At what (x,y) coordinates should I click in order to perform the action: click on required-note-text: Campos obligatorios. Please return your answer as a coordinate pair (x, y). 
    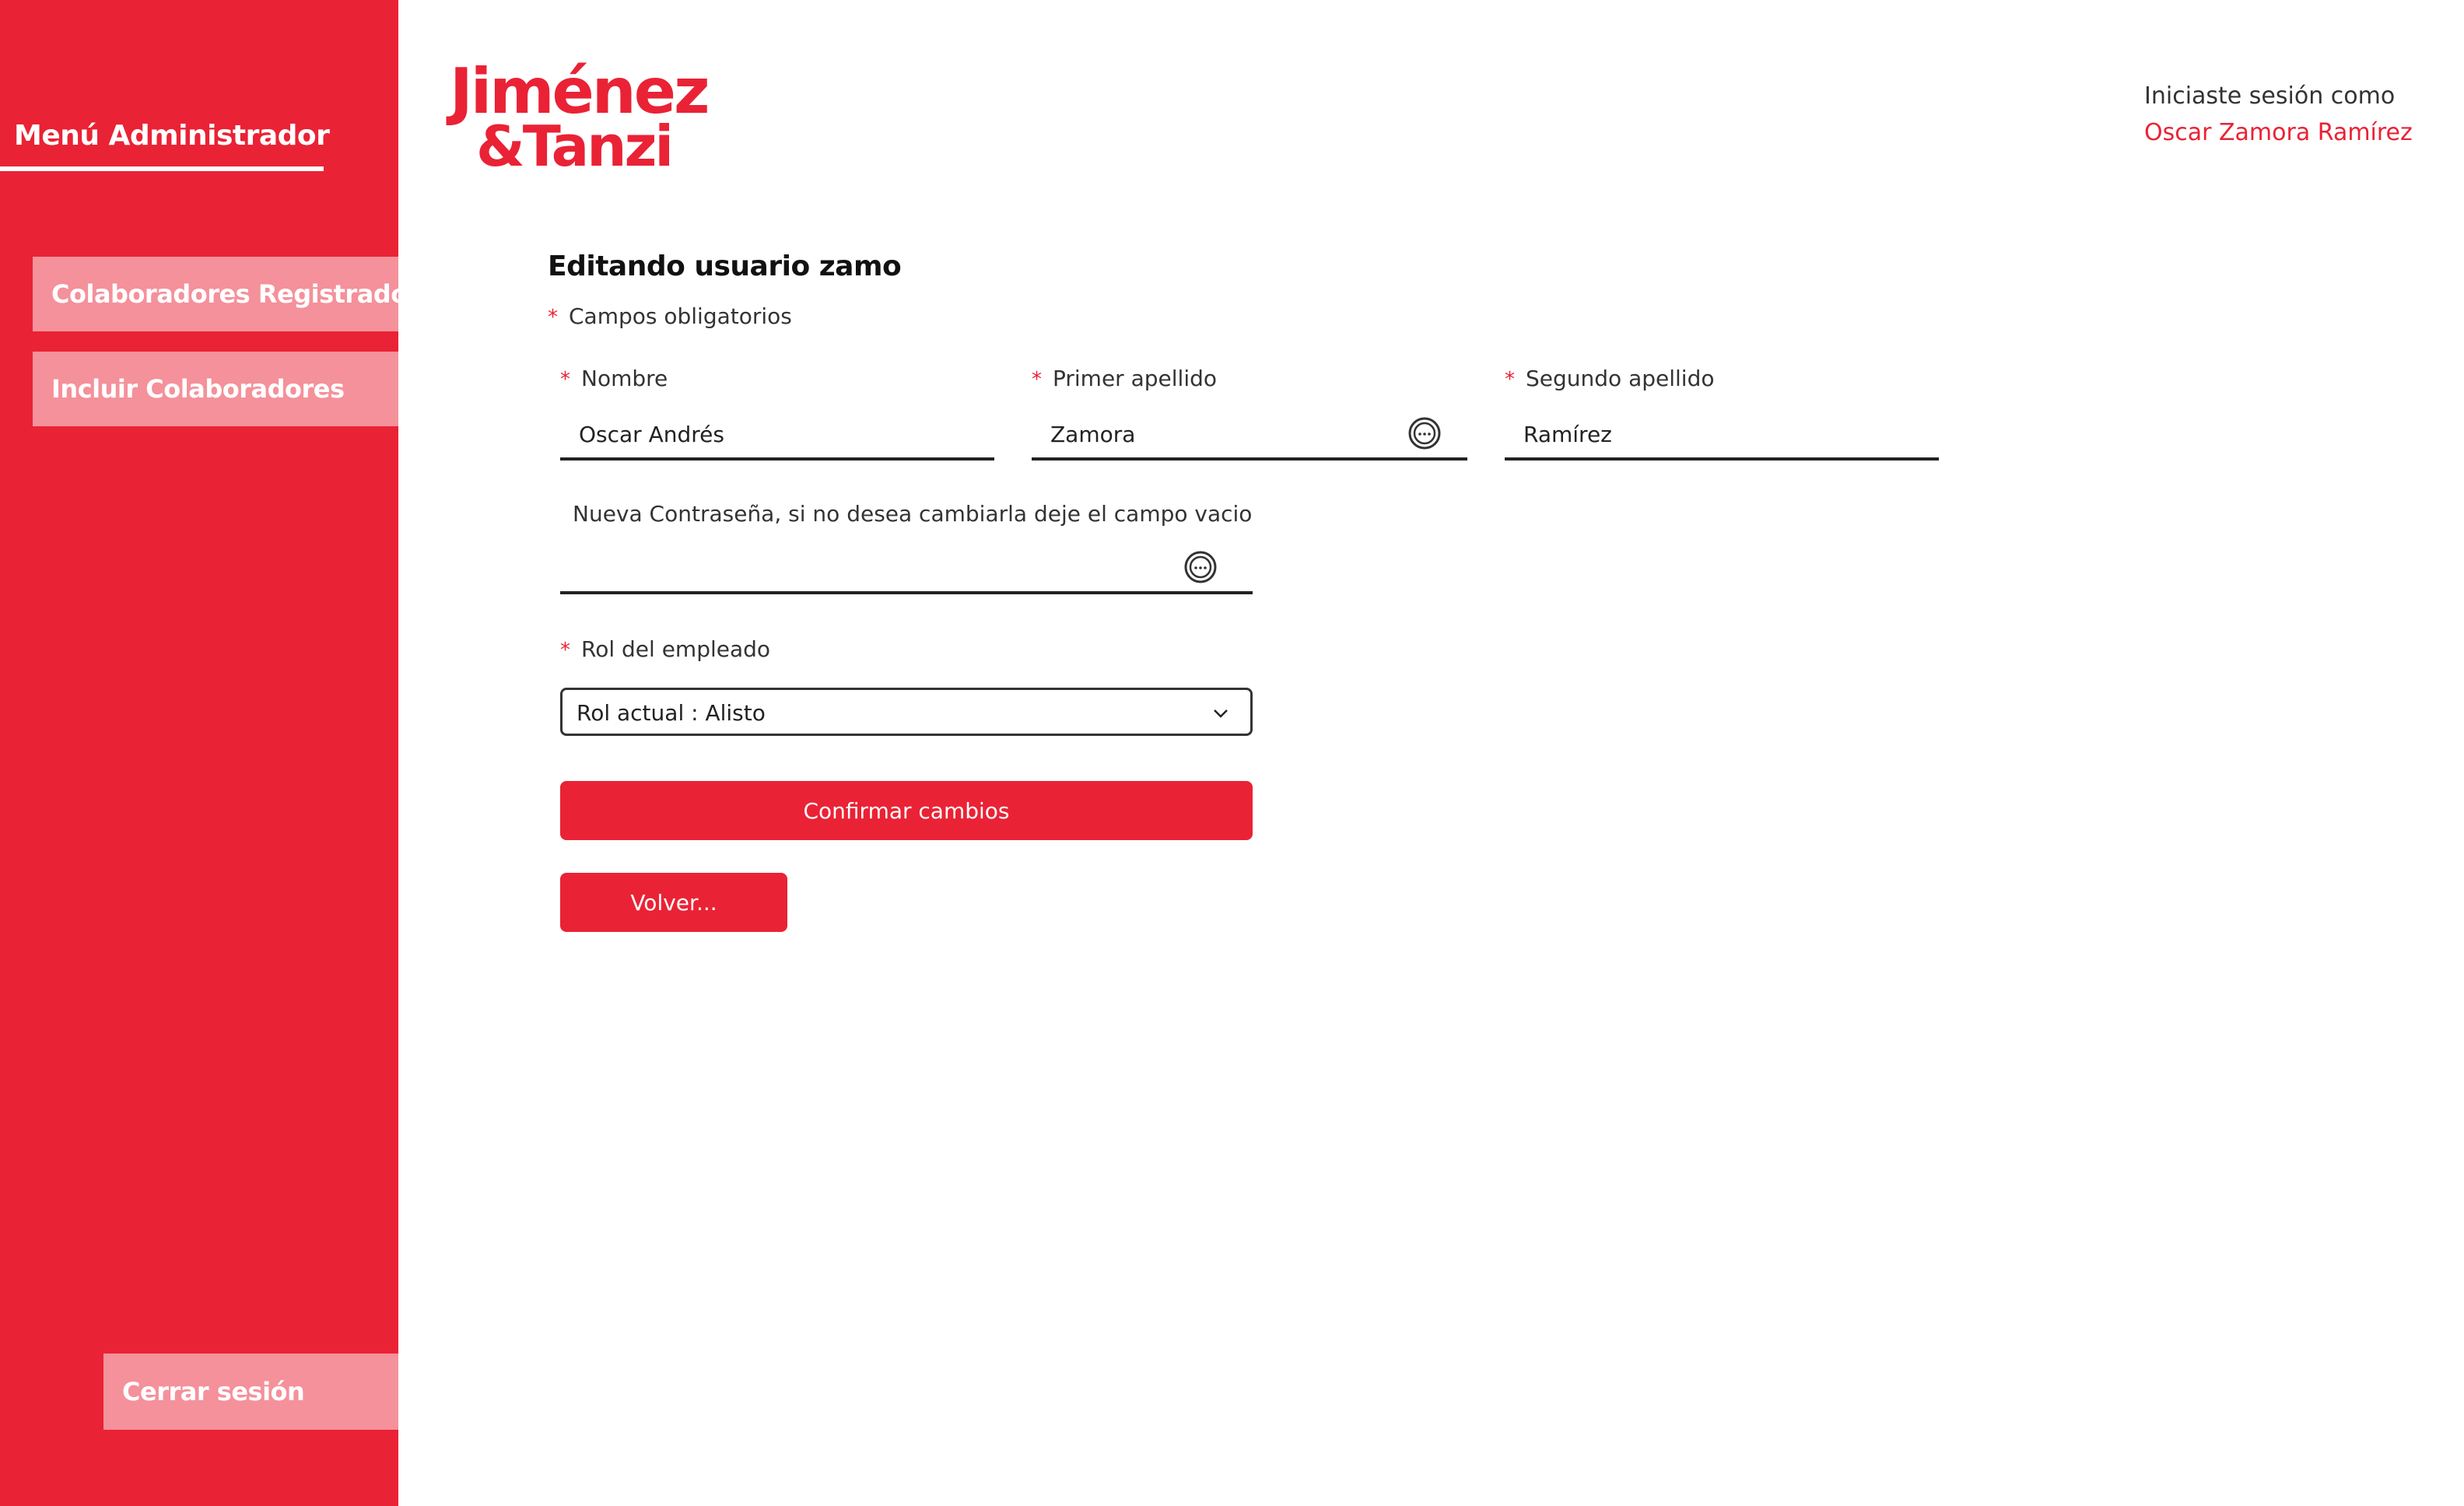
    Looking at the image, I should click on (680, 316).